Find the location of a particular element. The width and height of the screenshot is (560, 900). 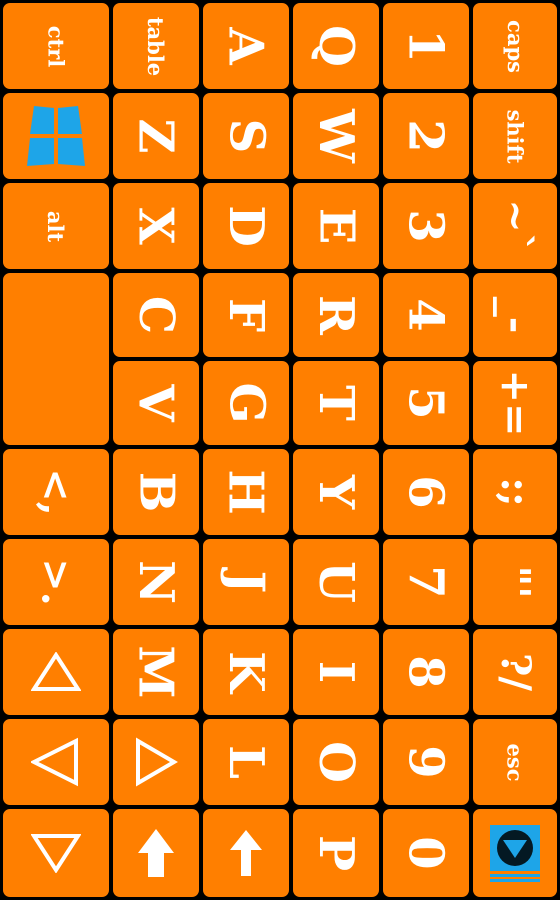

arrow-up-key is located at coordinates (56, 672).